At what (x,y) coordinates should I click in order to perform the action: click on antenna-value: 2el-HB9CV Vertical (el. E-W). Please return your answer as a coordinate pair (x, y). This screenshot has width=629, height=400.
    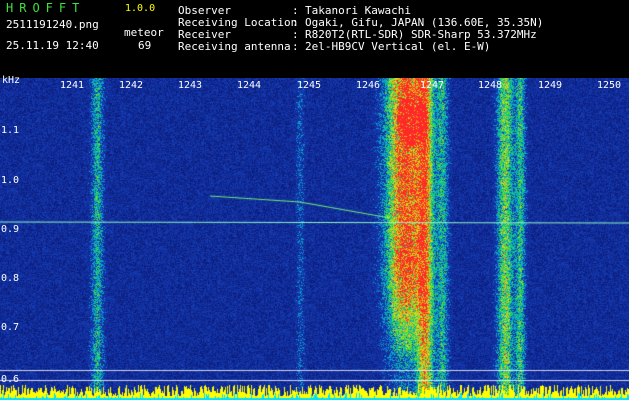
    Looking at the image, I should click on (398, 46).